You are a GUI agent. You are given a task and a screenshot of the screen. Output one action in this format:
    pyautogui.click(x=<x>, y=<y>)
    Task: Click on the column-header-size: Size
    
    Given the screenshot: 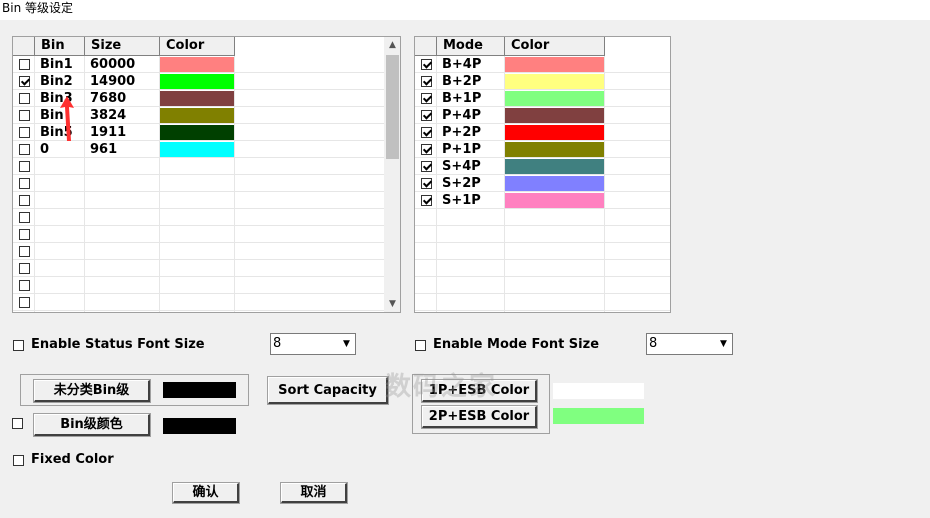 What is the action you would take?
    pyautogui.click(x=122, y=46)
    